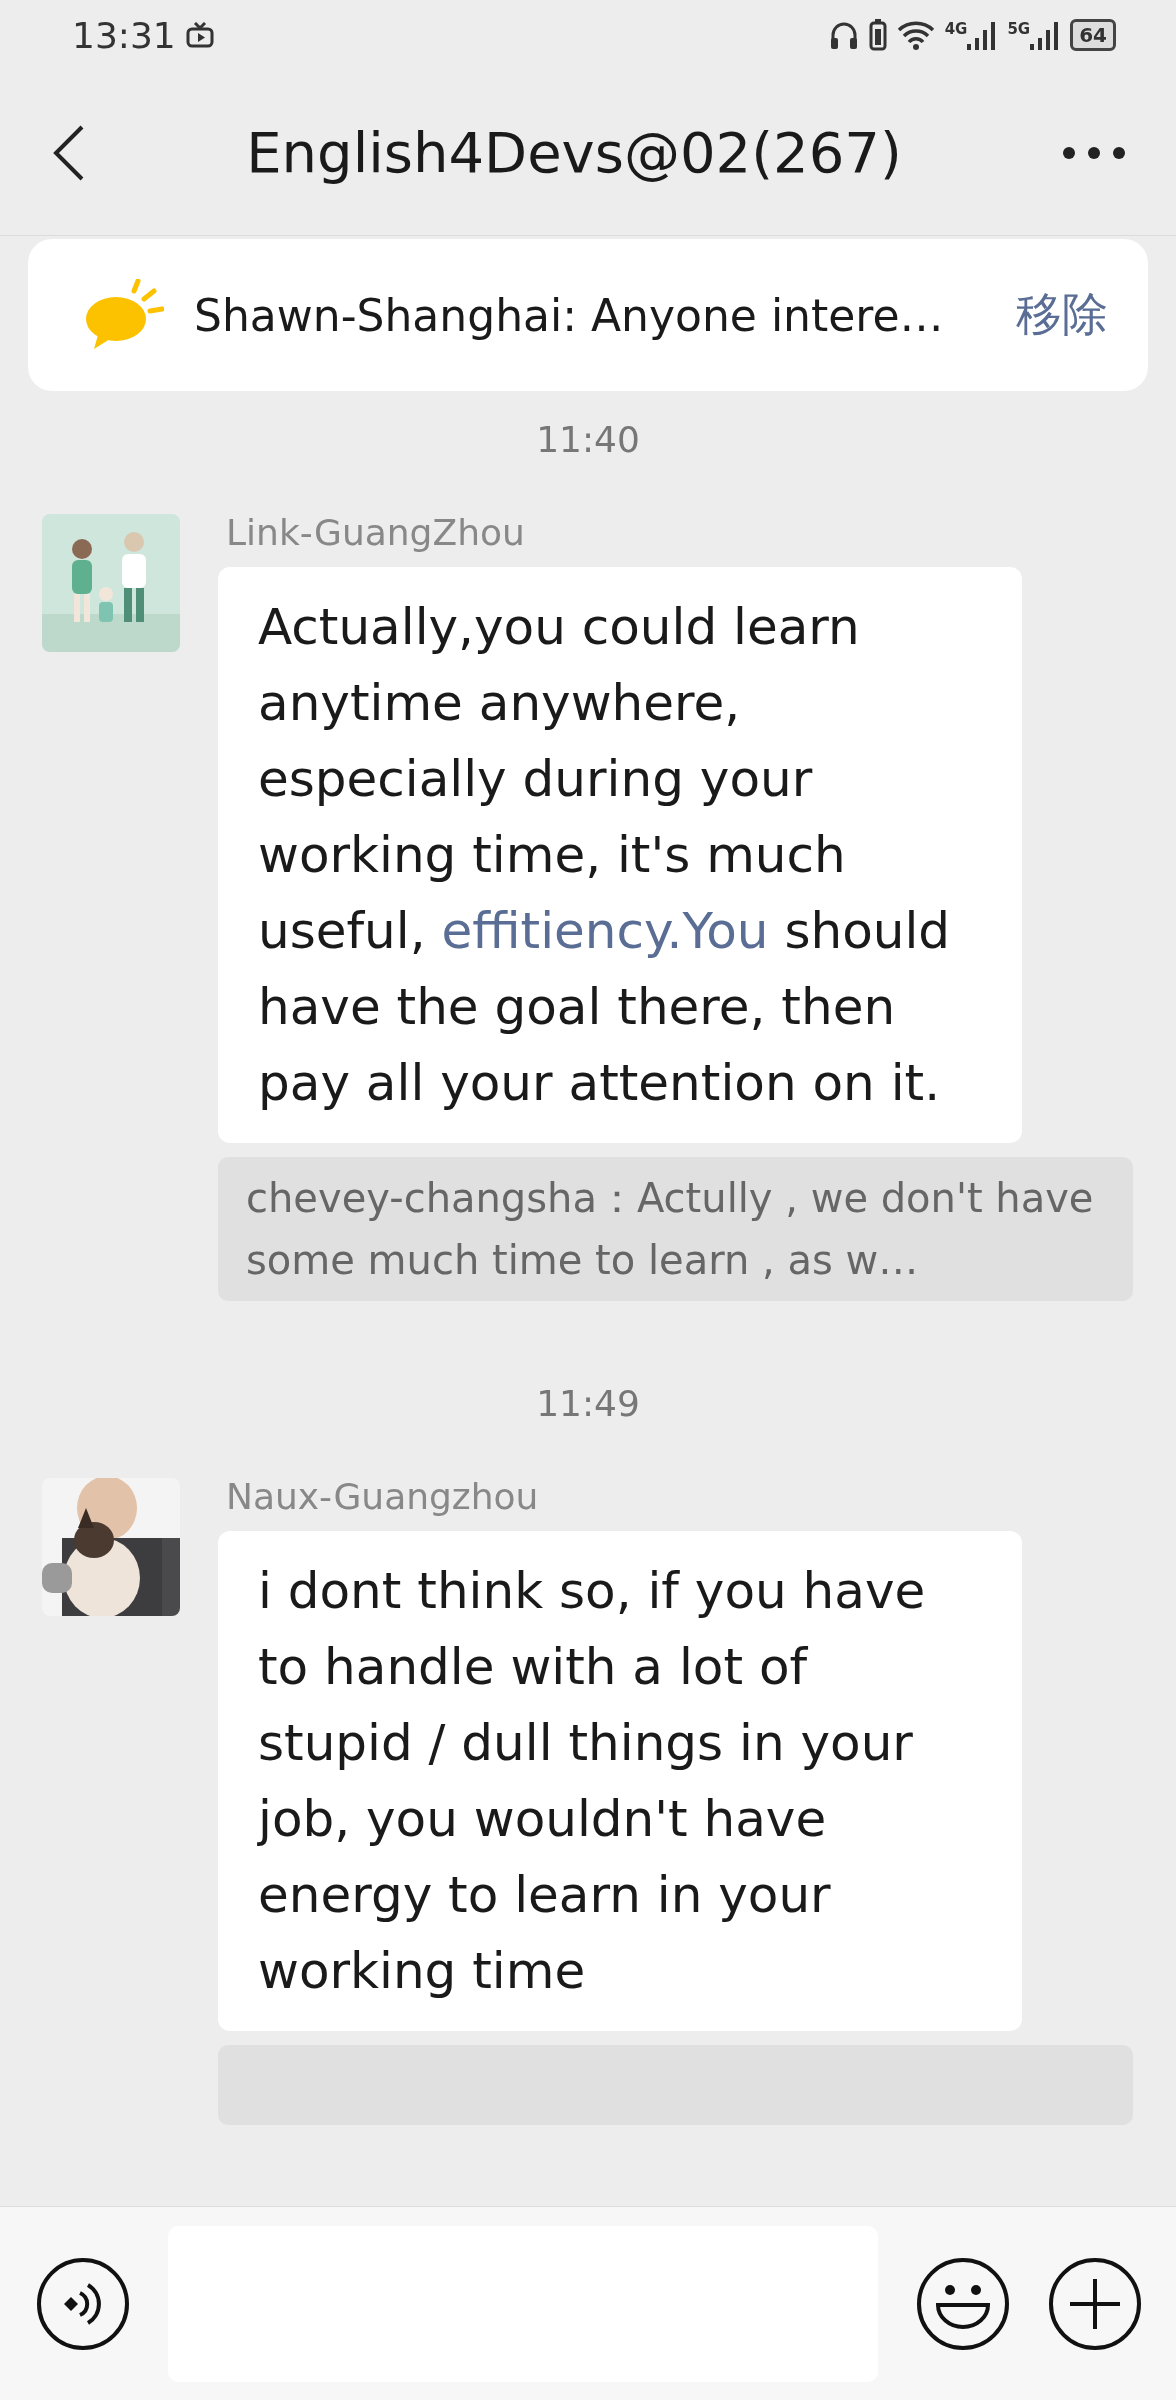 This screenshot has height=2400, width=1176. I want to click on clock: 13:31, so click(124, 35).